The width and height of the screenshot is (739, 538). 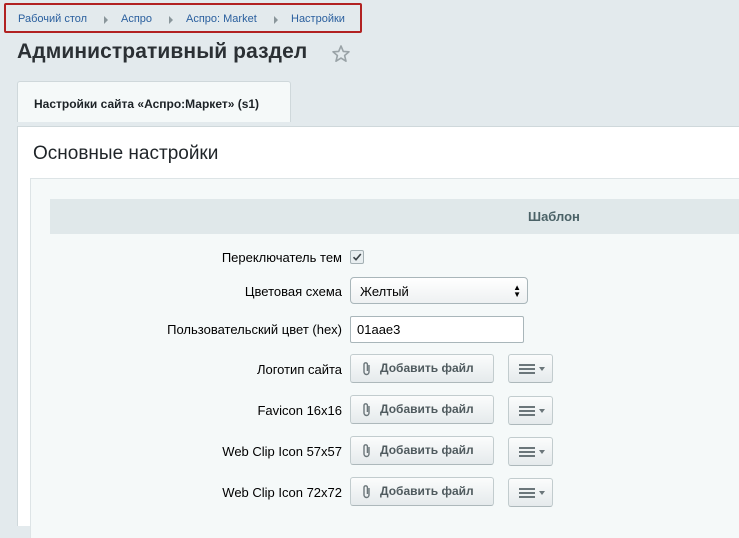 I want to click on tab-label: Настройки сайта «Аспро:Маркет» (s1), so click(x=147, y=104).